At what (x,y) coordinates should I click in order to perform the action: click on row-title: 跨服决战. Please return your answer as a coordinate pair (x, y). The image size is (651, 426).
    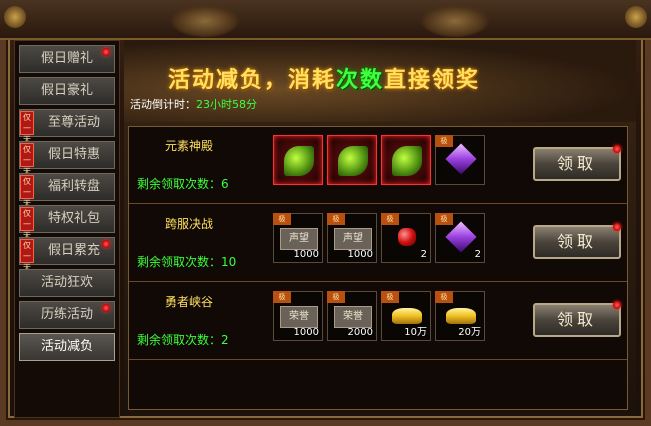
    Looking at the image, I should click on (189, 224).